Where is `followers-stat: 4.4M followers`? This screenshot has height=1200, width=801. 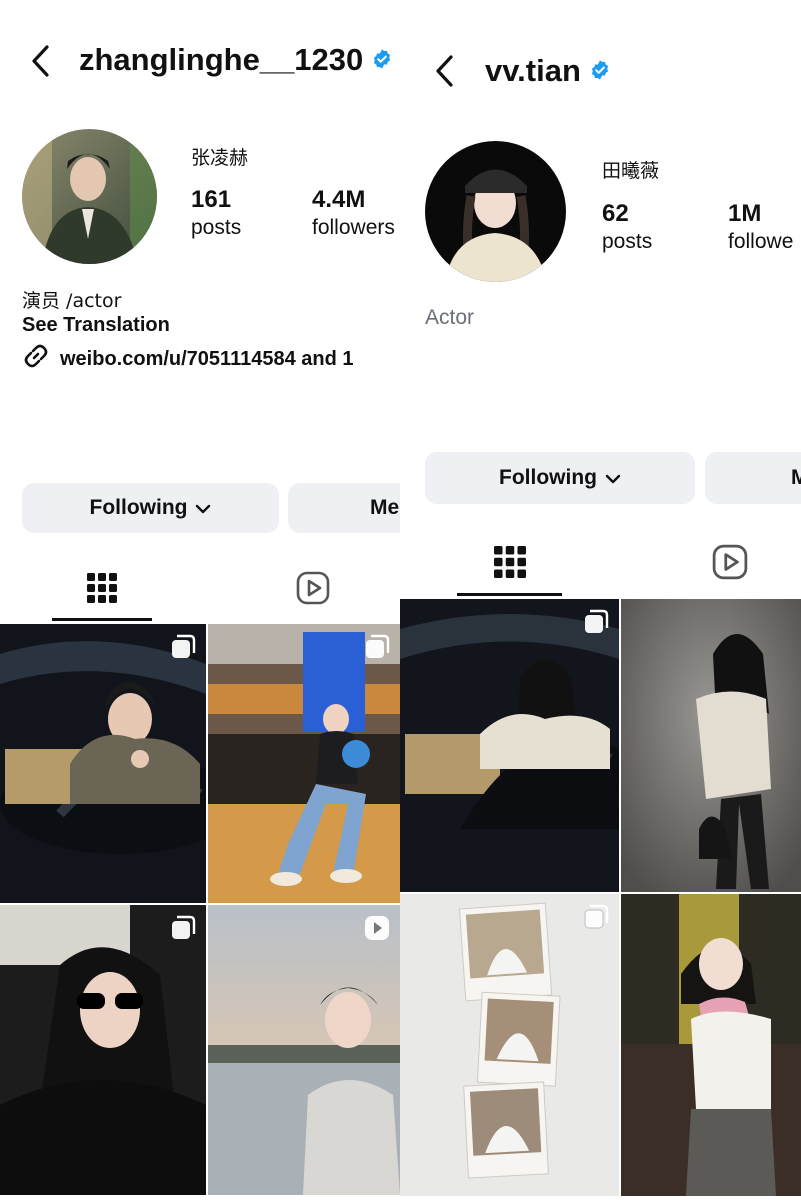 followers-stat: 4.4M followers is located at coordinates (353, 213).